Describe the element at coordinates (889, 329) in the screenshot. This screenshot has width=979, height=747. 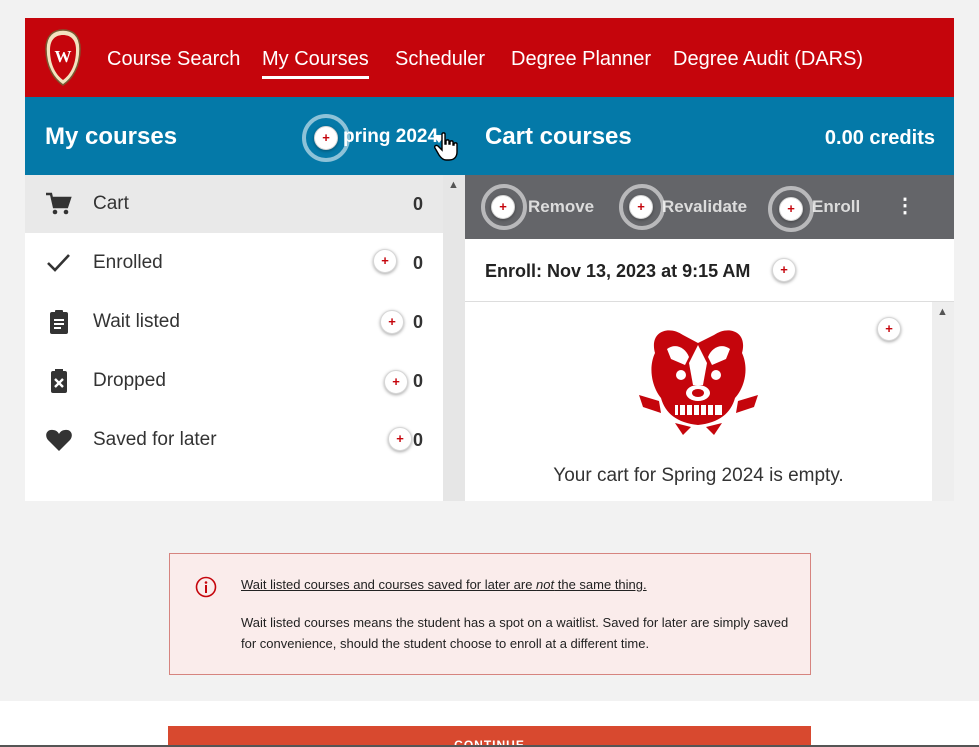
I see `hotspot-empty-cart: +` at that location.